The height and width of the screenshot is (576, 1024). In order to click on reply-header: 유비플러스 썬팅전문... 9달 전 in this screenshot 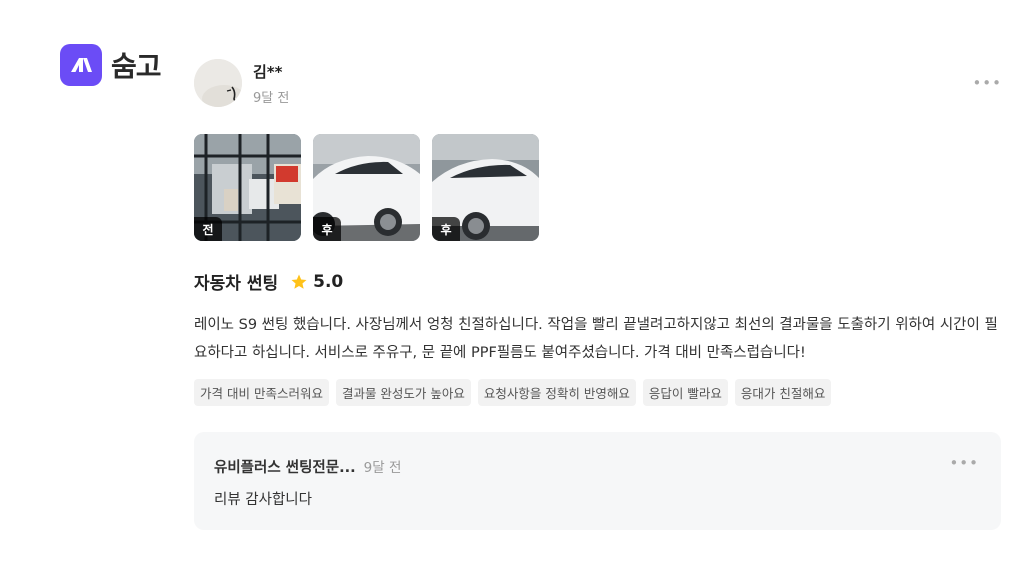, I will do `click(307, 466)`.